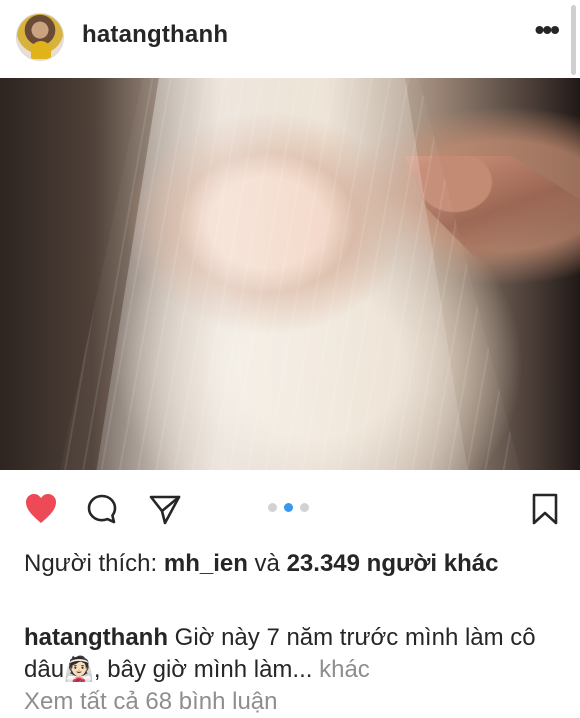 Image resolution: width=580 pixels, height=718 pixels. What do you see at coordinates (393, 563) in the screenshot?
I see `likes-count: 23.349 người khác` at bounding box center [393, 563].